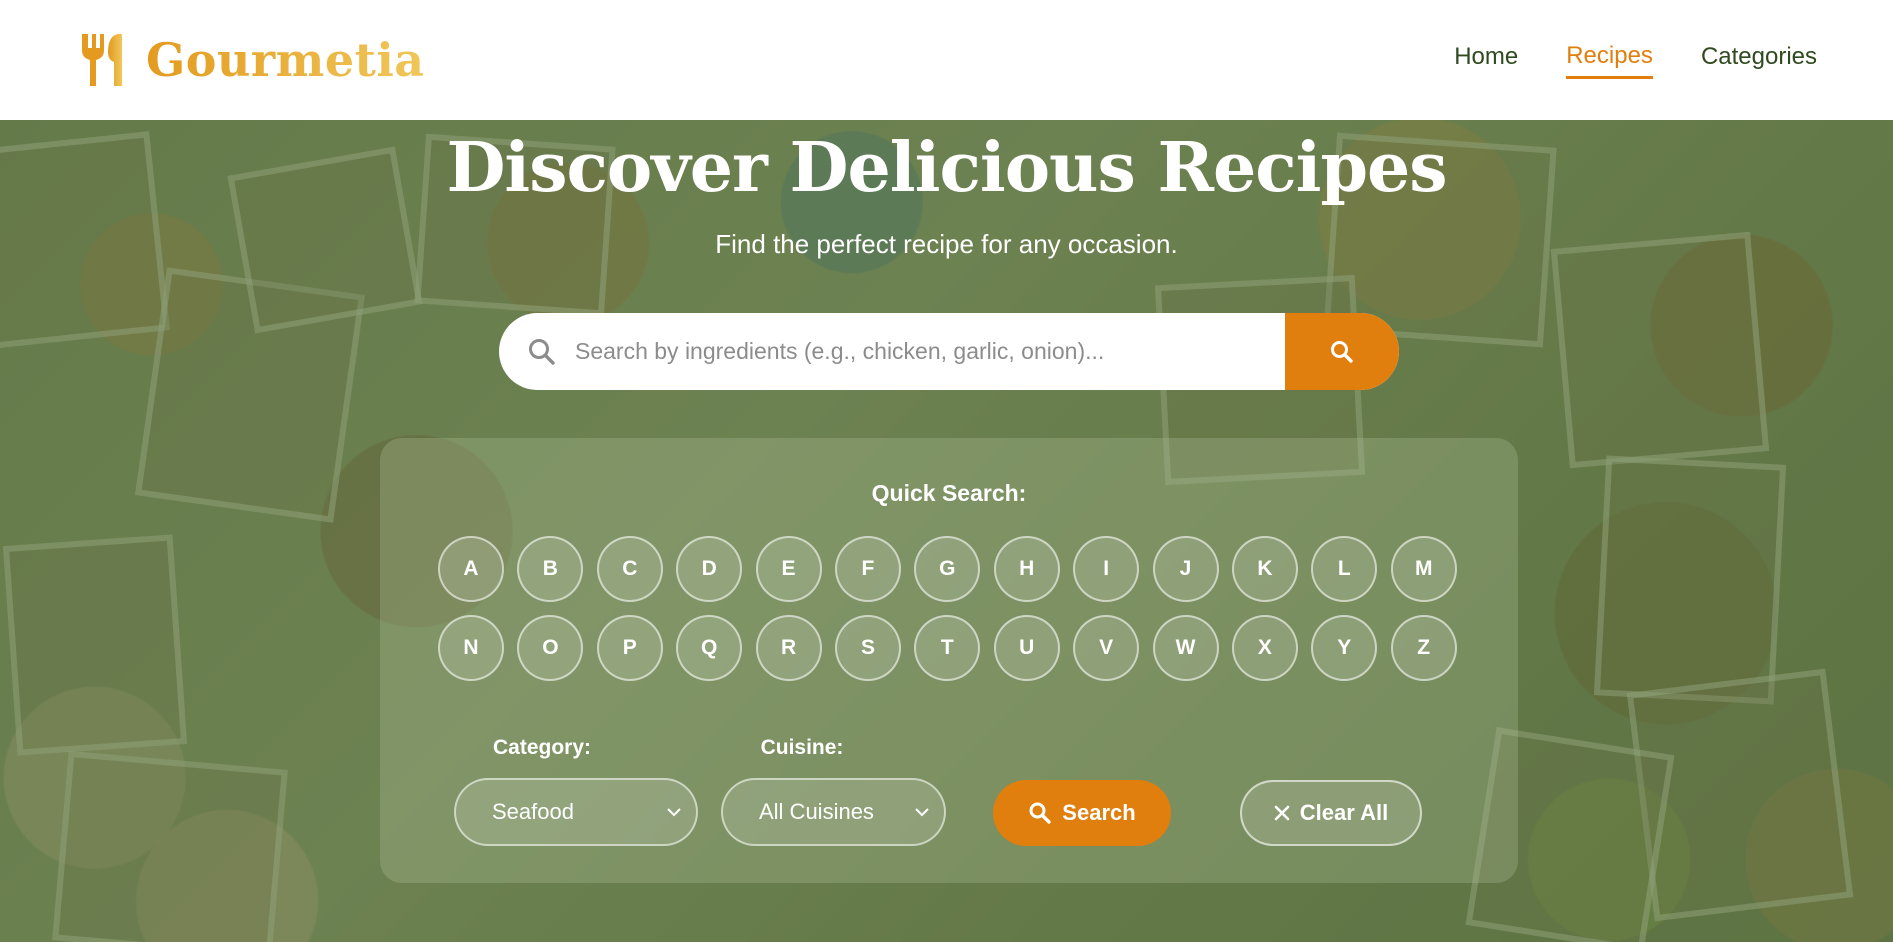 This screenshot has width=1893, height=942. Describe the element at coordinates (550, 569) in the screenshot. I see `letter-button-b: B` at that location.